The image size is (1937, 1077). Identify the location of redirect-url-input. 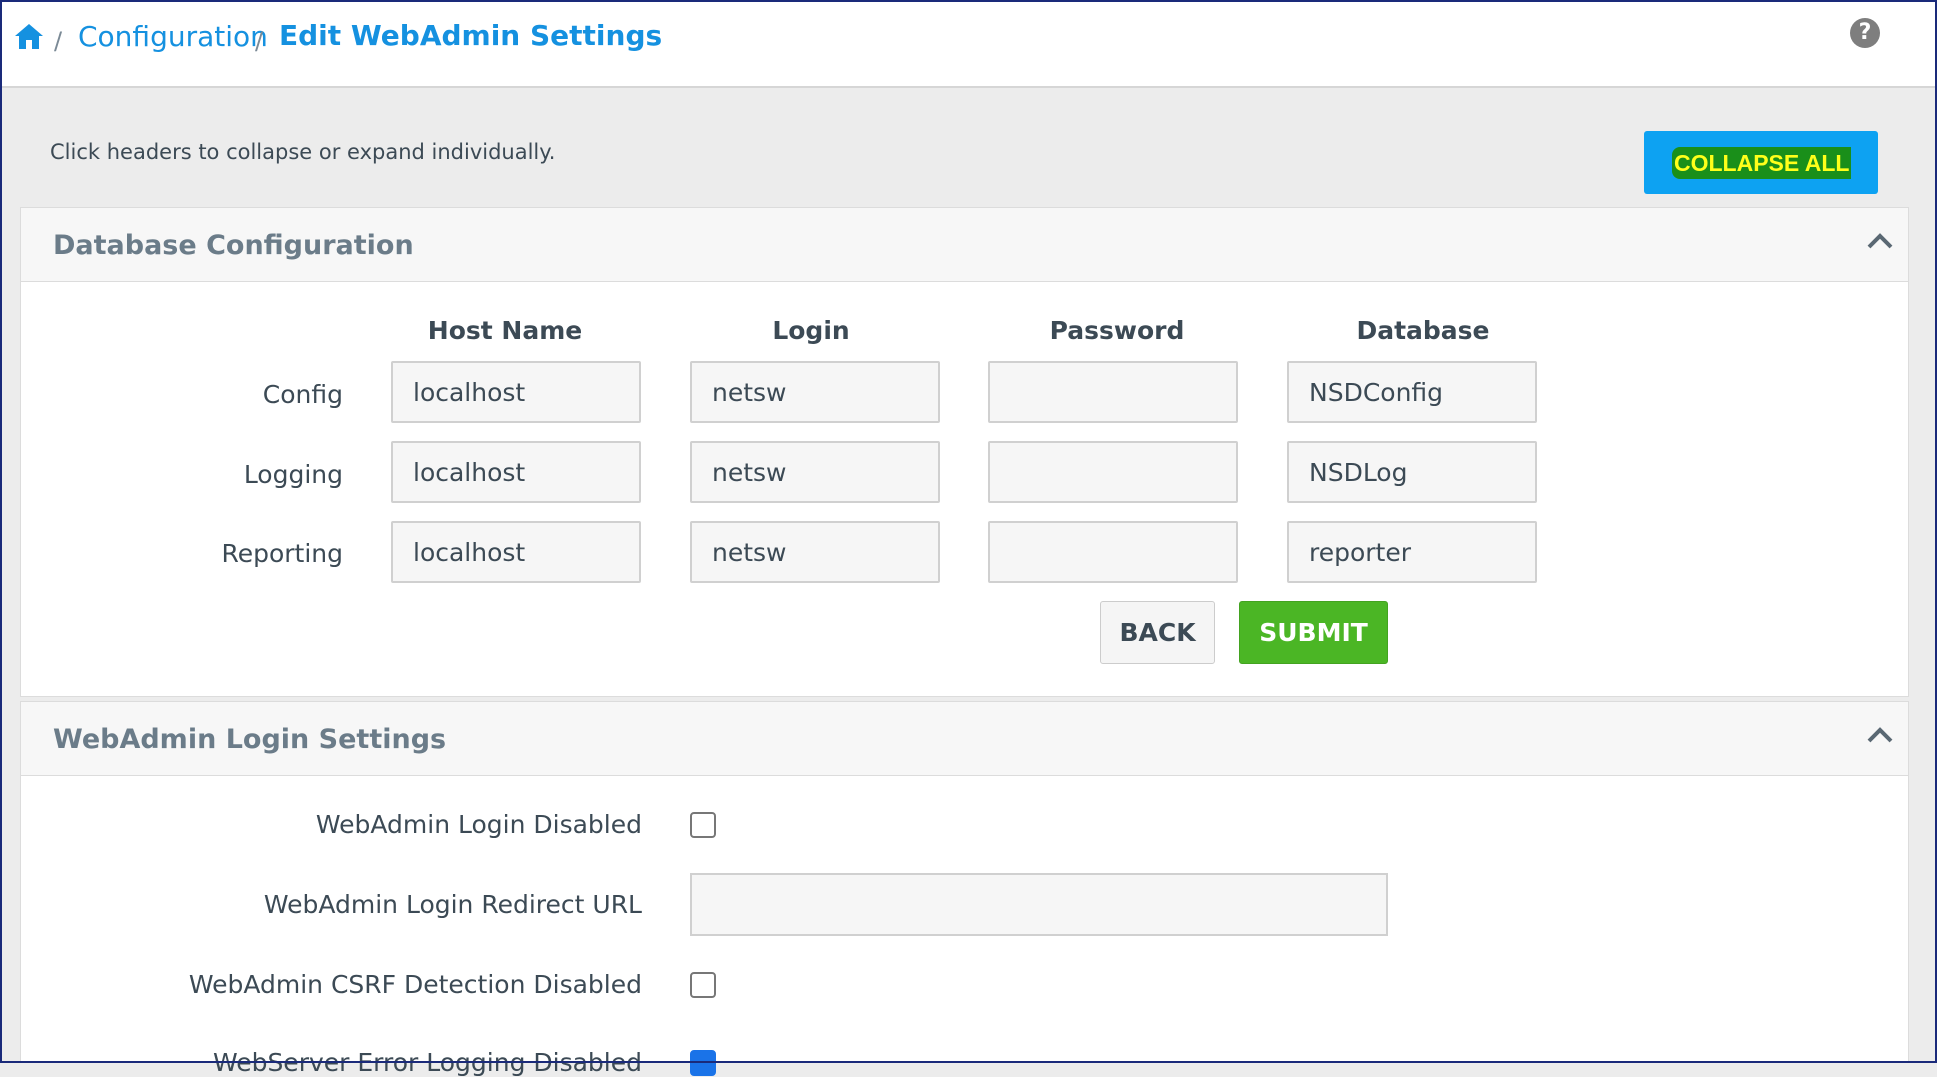
(1039, 904).